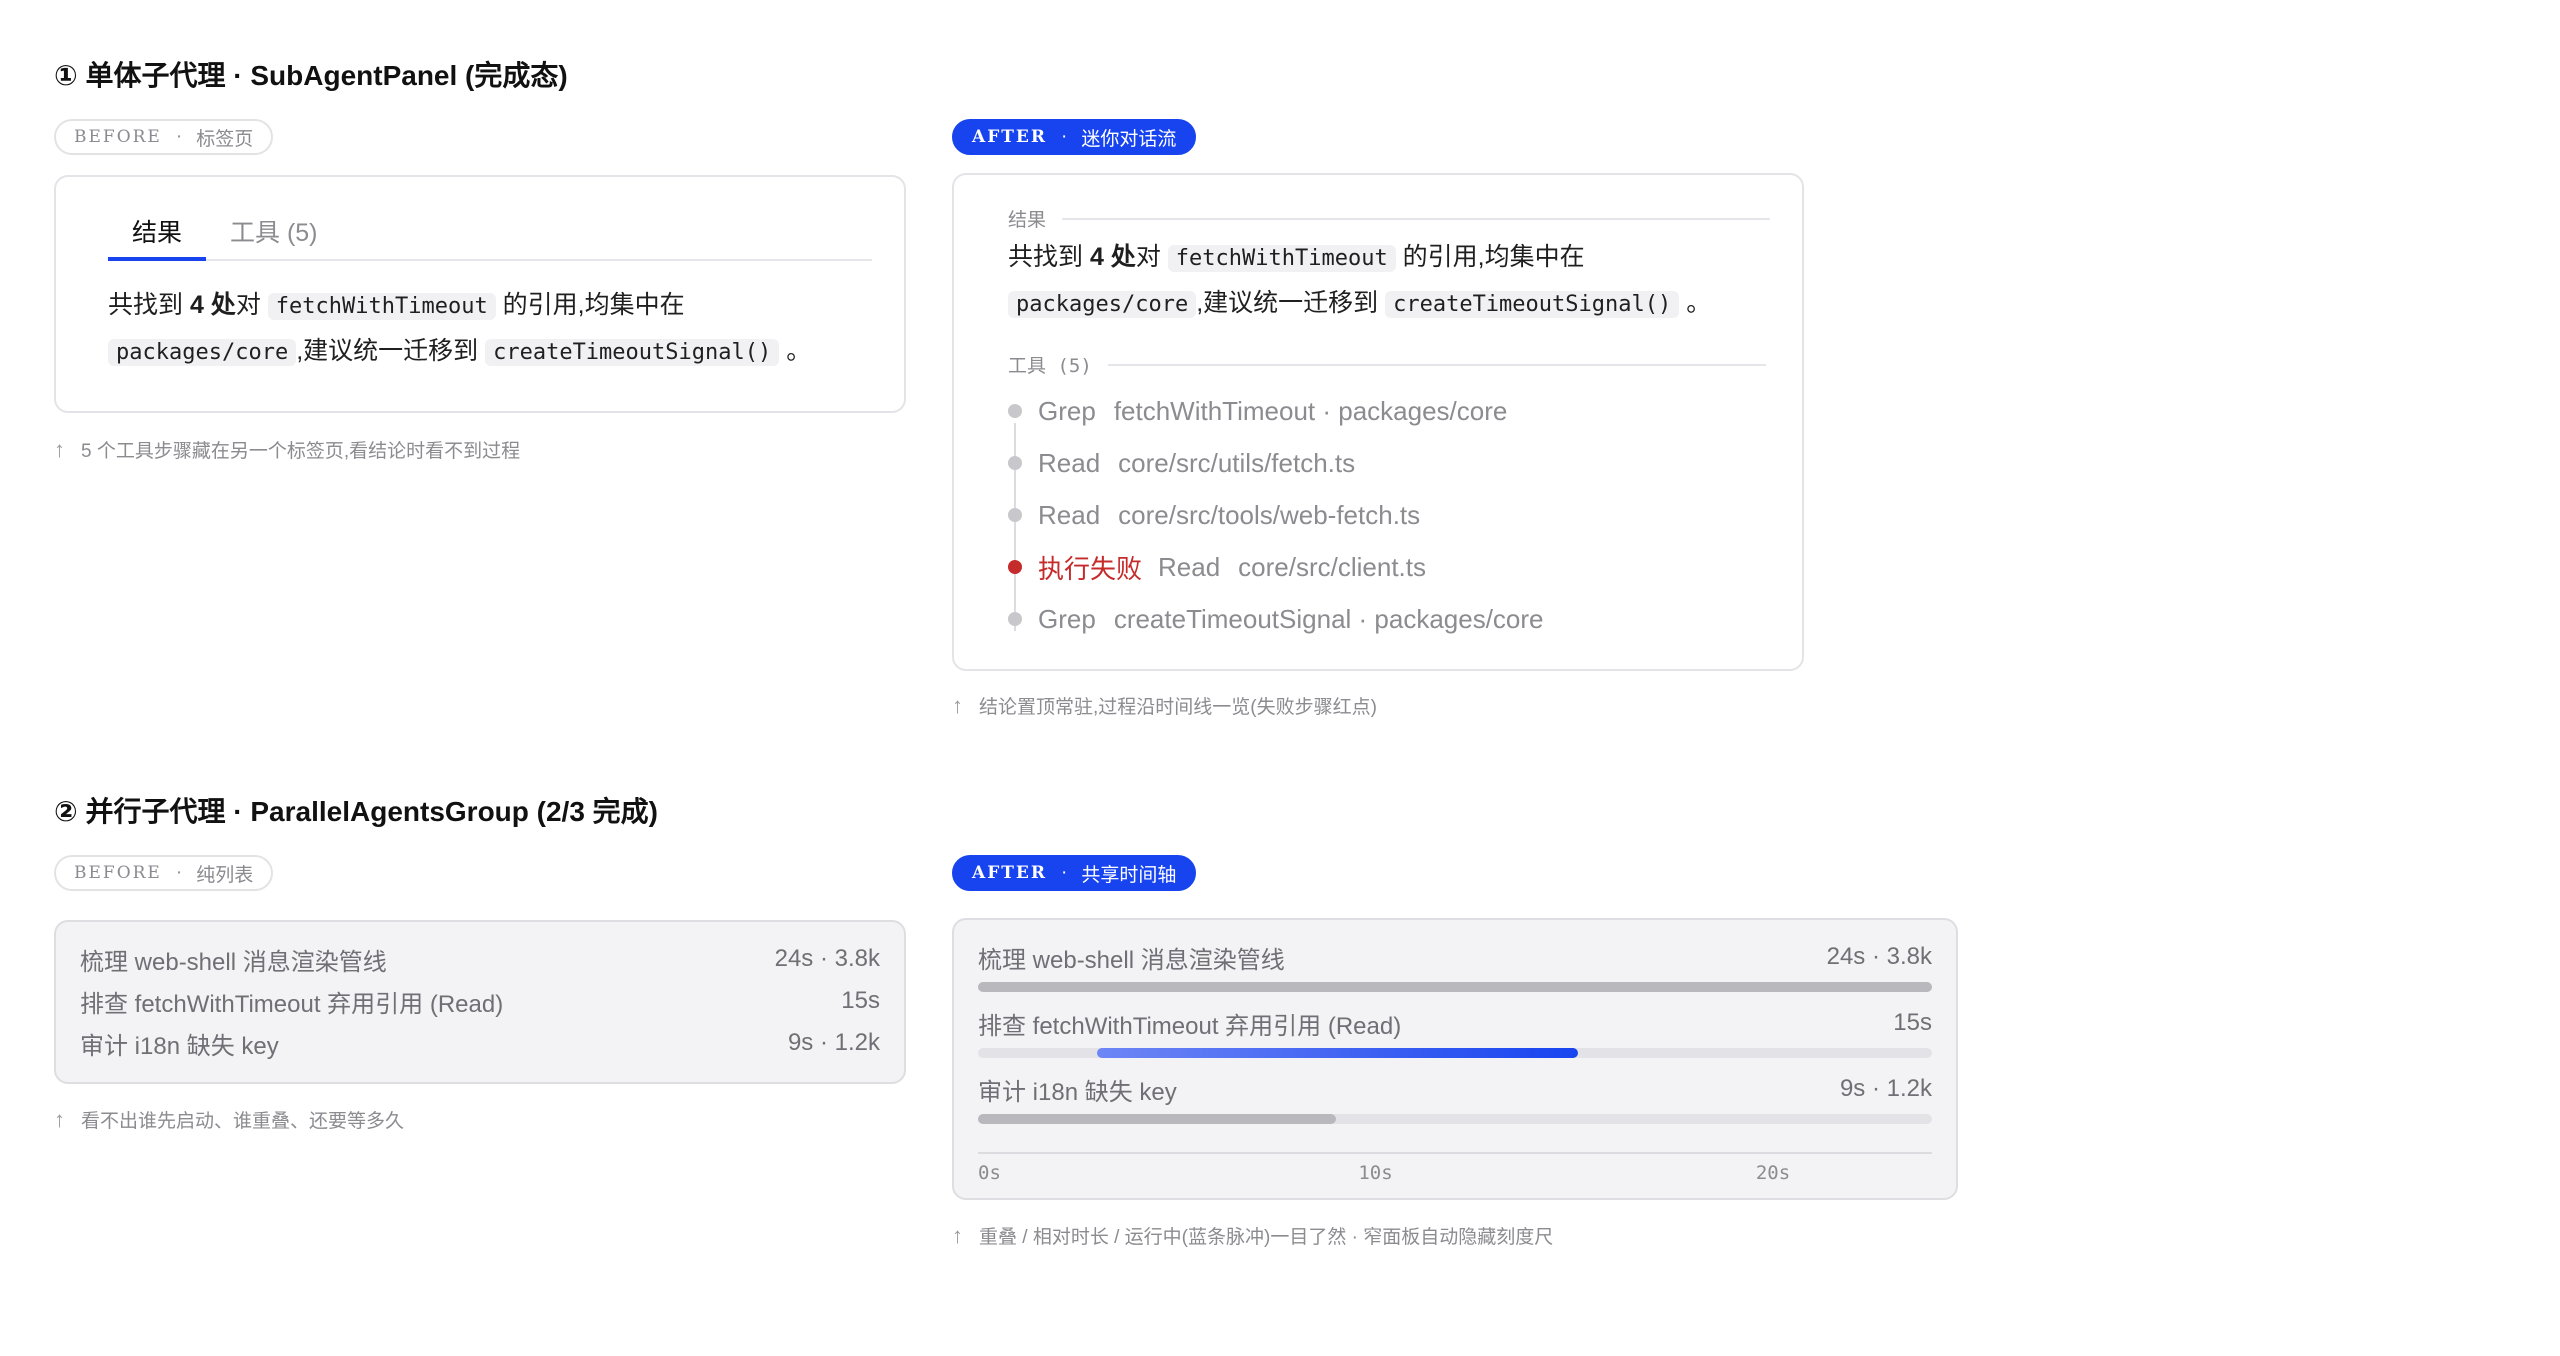 Image resolution: width=2560 pixels, height=1356 pixels. I want to click on tab-result: 结果, so click(157, 237).